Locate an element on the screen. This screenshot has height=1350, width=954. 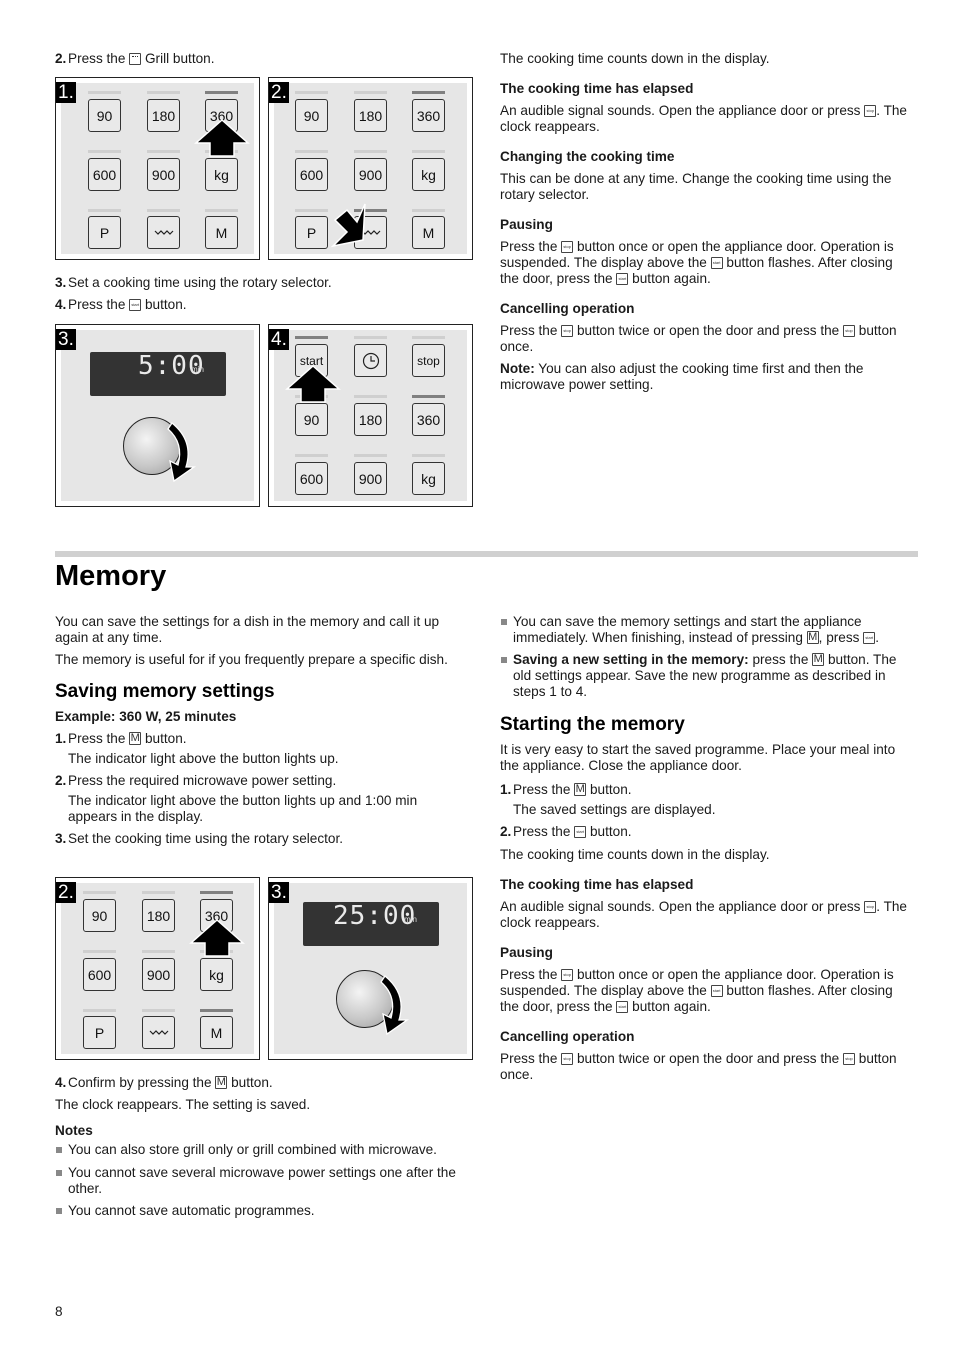
m-key-icon: M is located at coordinates (135, 738).